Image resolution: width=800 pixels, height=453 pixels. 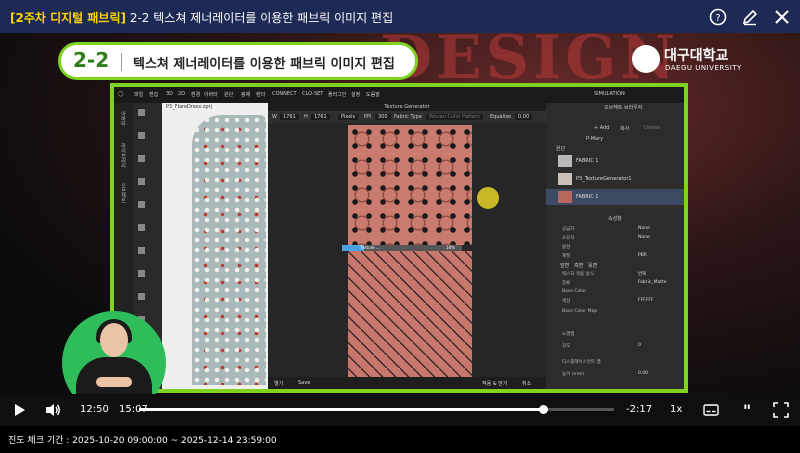 What do you see at coordinates (604, 179) in the screenshot?
I see `fabric-name: P3_TextureGenerator1` at bounding box center [604, 179].